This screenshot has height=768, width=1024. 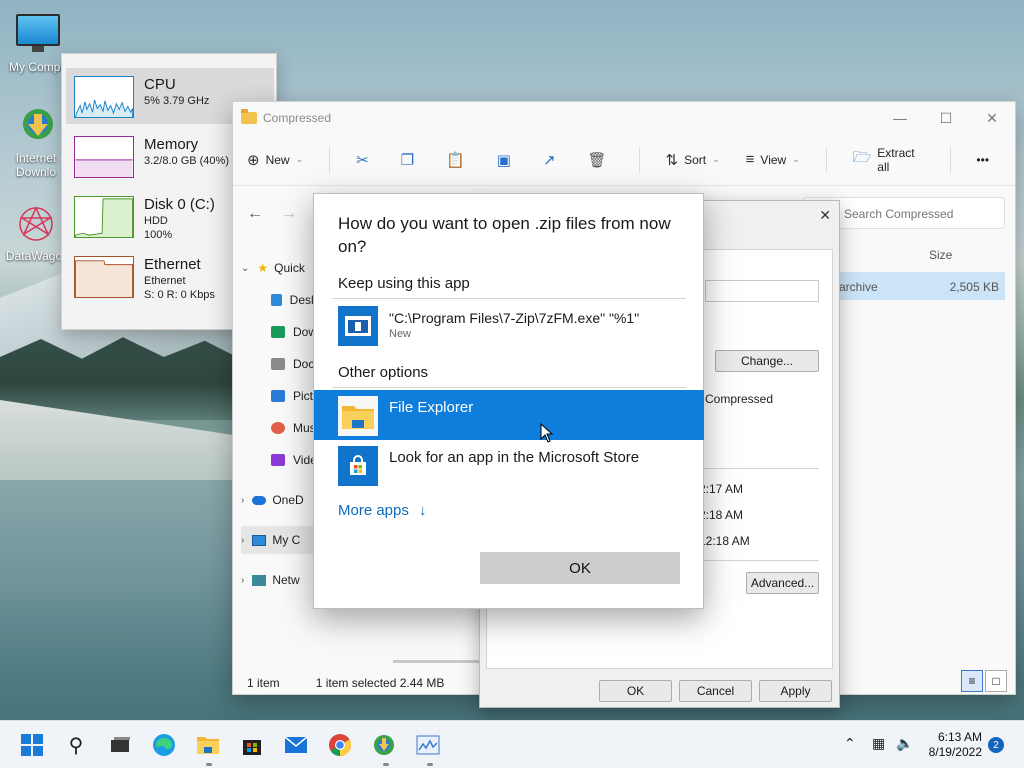 I want to click on chevron-right-icon: ›, so click(x=243, y=540).